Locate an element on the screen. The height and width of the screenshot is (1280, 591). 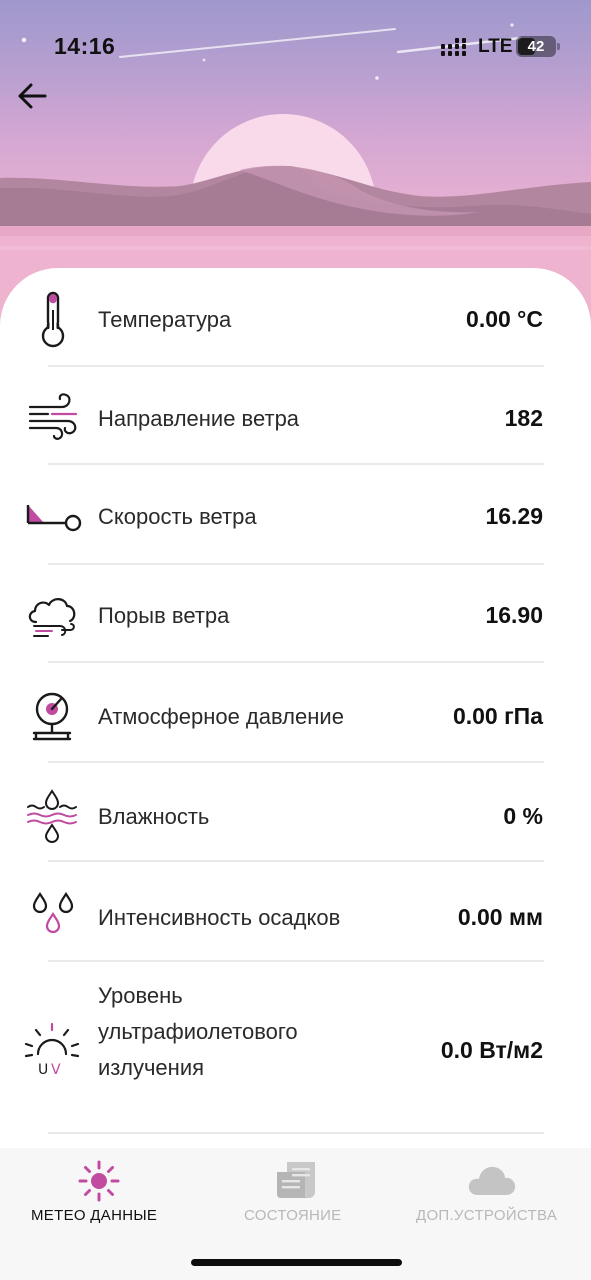
back-button is located at coordinates (34, 96).